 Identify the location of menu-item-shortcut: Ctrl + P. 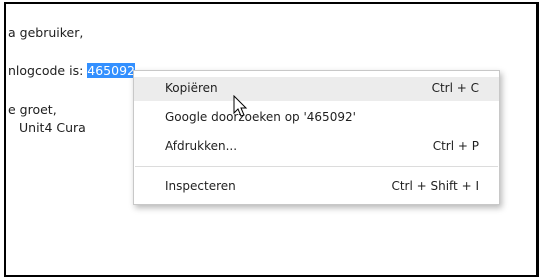
(455, 146).